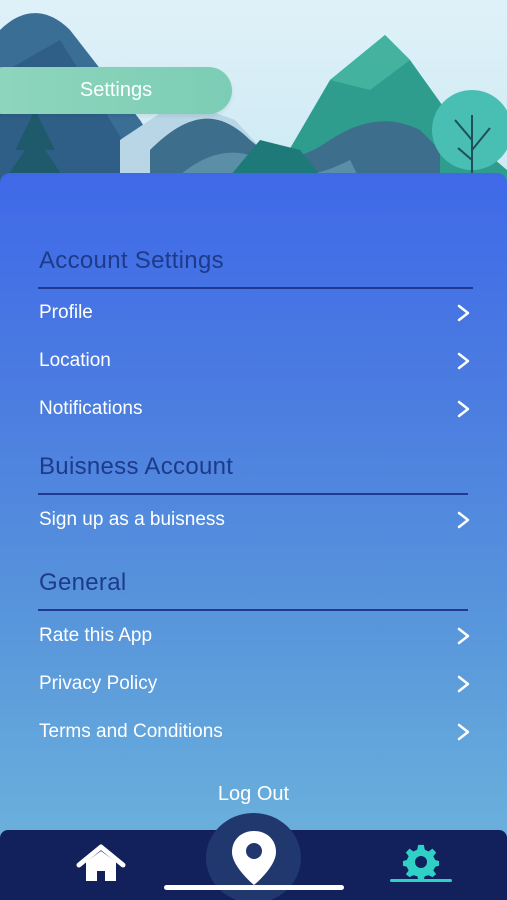  Describe the element at coordinates (253, 520) in the screenshot. I see `settings-item-sign-up-business: Sign up as a buisness` at that location.